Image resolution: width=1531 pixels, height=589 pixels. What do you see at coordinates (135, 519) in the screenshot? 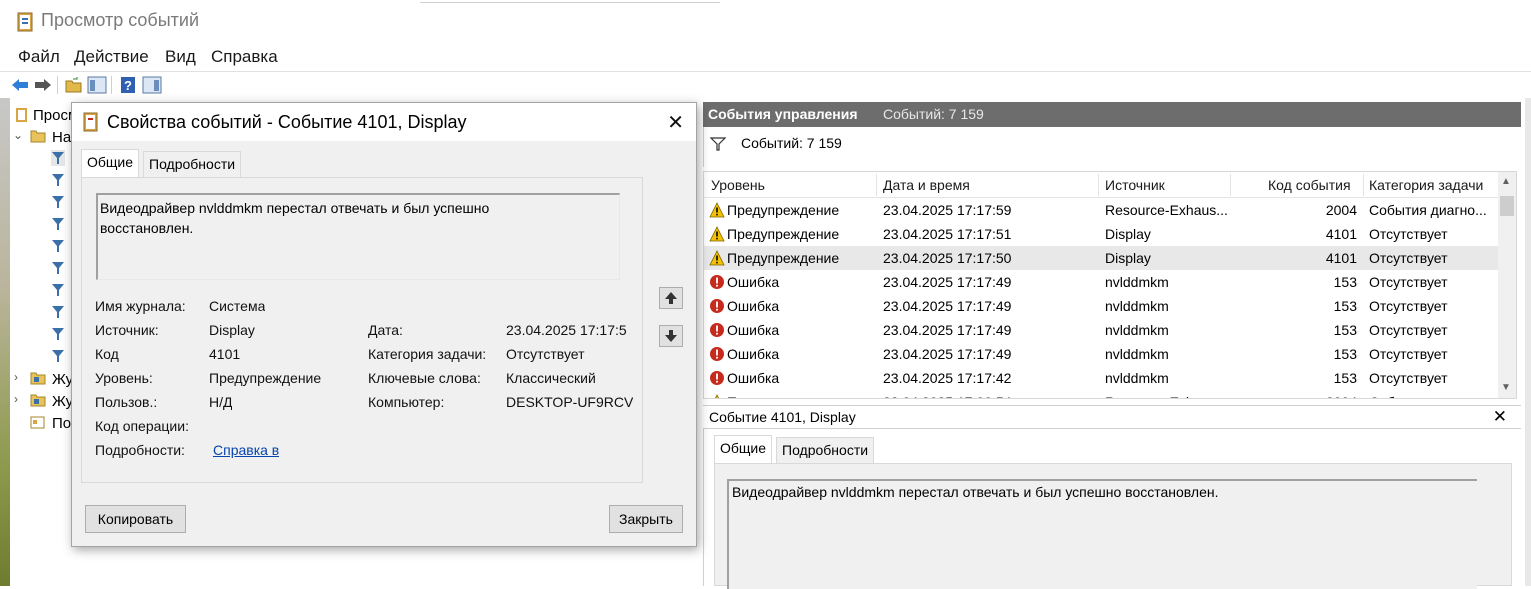
I see `copy-button: Копировать` at bounding box center [135, 519].